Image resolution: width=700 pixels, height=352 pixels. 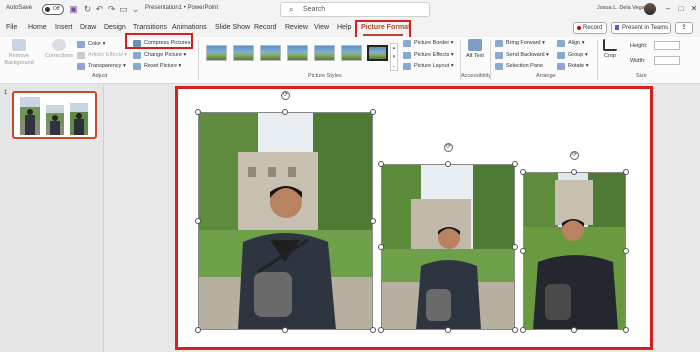 What do you see at coordinates (610, 45) in the screenshot?
I see `crop-icon` at bounding box center [610, 45].